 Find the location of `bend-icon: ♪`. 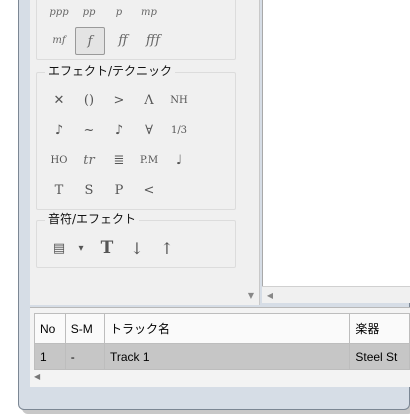

bend-icon: ♪ is located at coordinates (119, 130).